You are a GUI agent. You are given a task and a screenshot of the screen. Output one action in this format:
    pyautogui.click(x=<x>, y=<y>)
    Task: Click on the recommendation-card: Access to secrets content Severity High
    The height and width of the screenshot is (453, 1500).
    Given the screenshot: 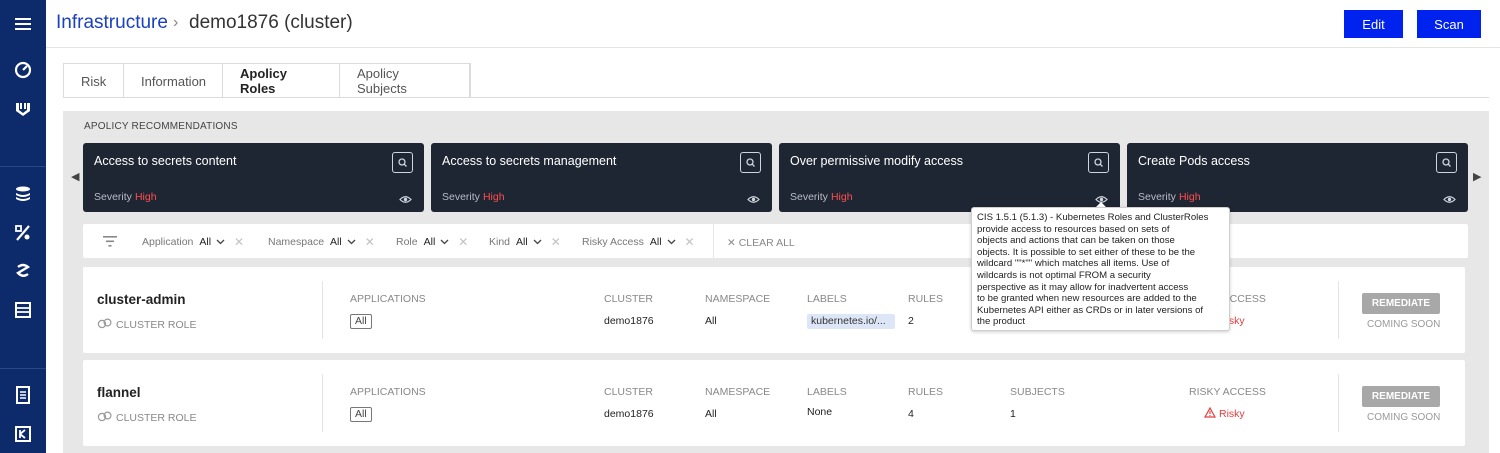 What is the action you would take?
    pyautogui.click(x=253, y=177)
    